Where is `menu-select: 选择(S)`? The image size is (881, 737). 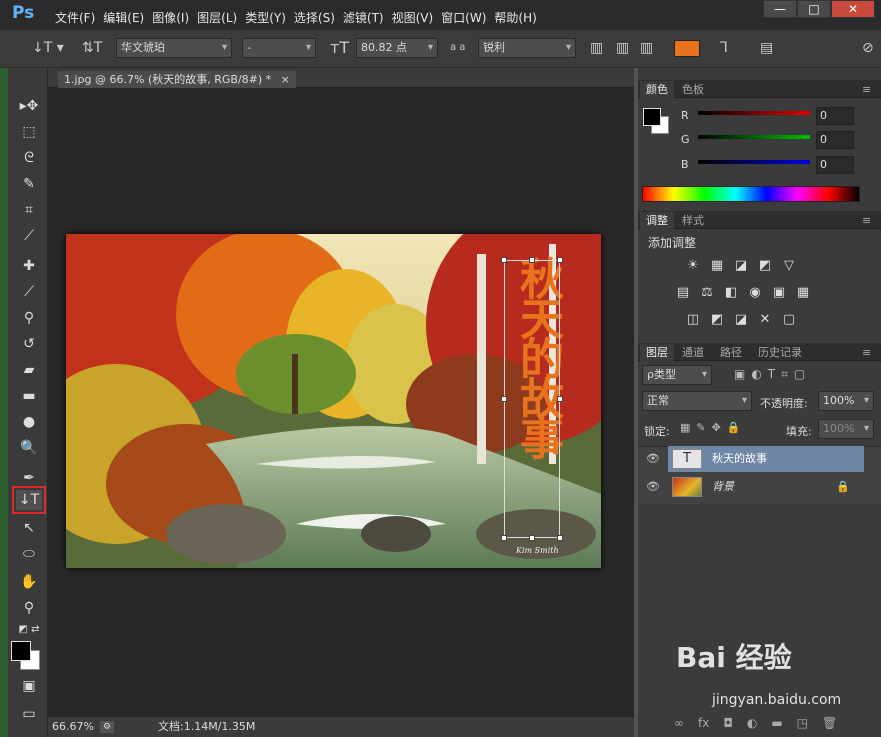
menu-select: 选择(S) is located at coordinates (318, 17).